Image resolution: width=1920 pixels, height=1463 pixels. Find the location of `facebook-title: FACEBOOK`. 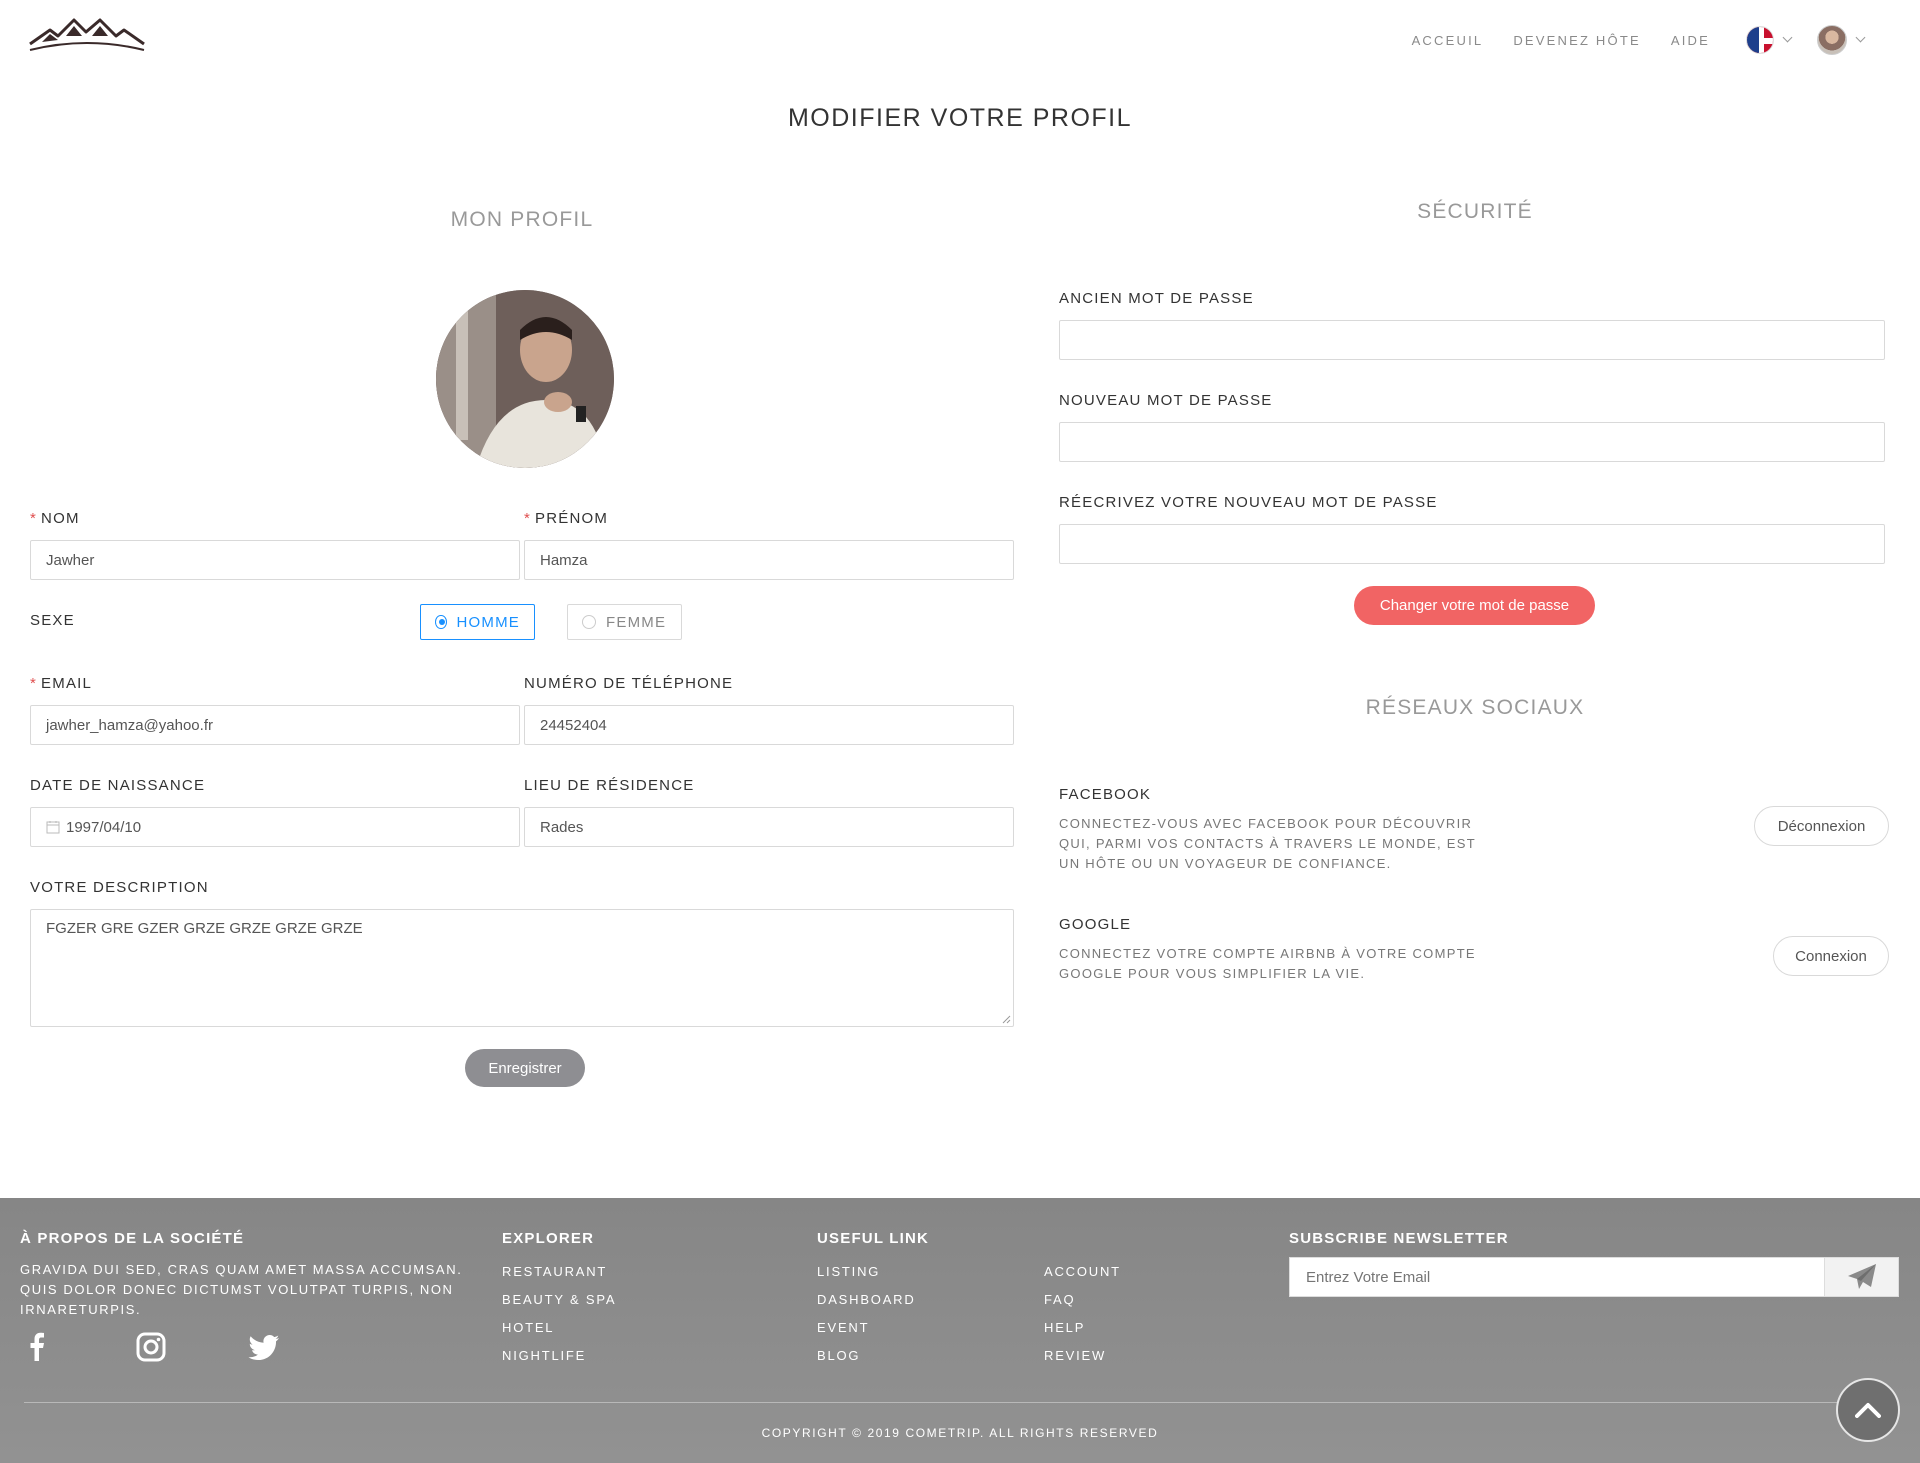

facebook-title: FACEBOOK is located at coordinates (1105, 794).